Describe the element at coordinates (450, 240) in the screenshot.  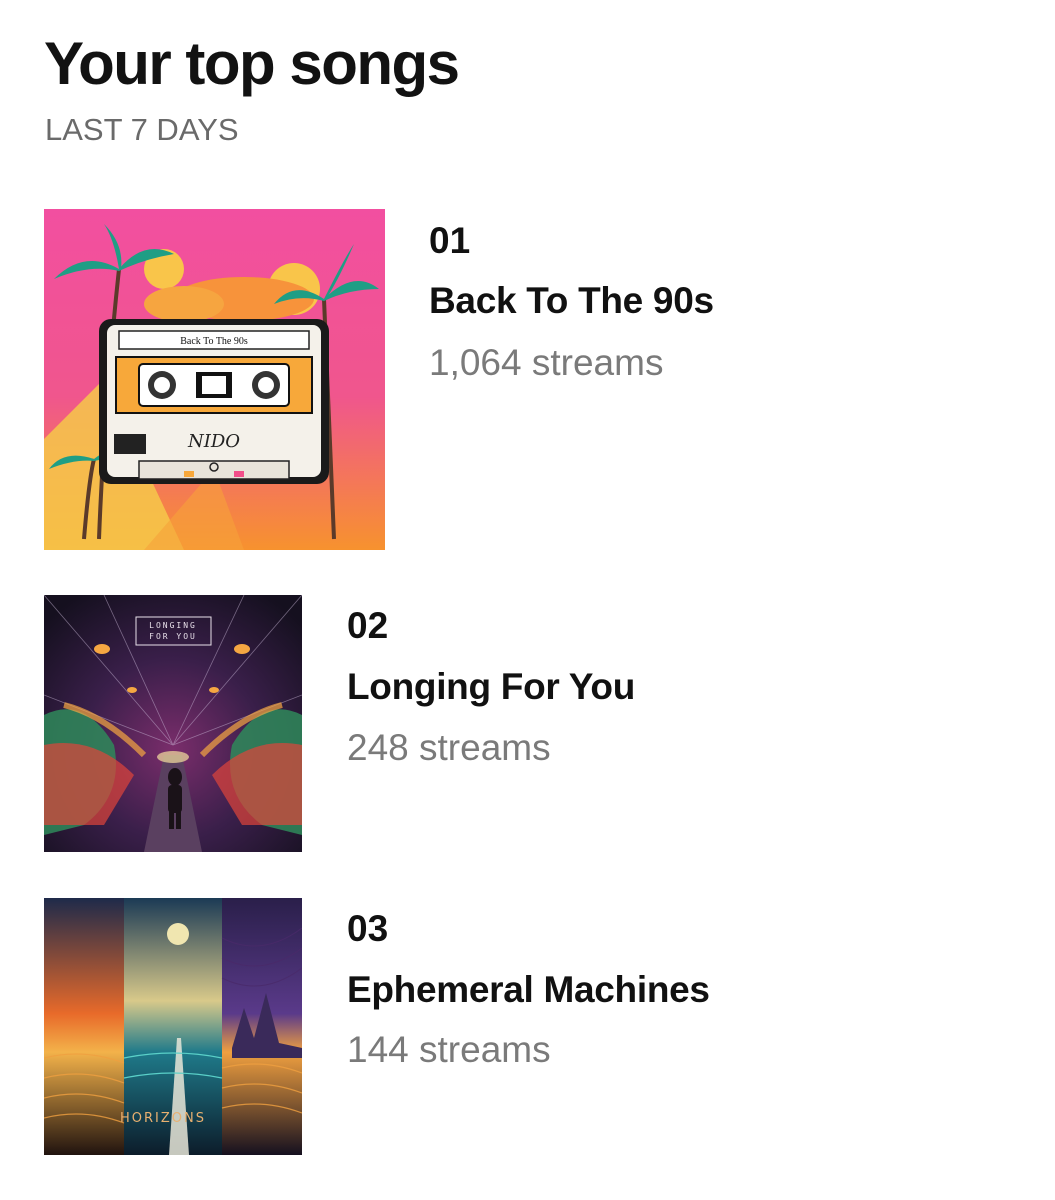
I see `song-rank: 01` at that location.